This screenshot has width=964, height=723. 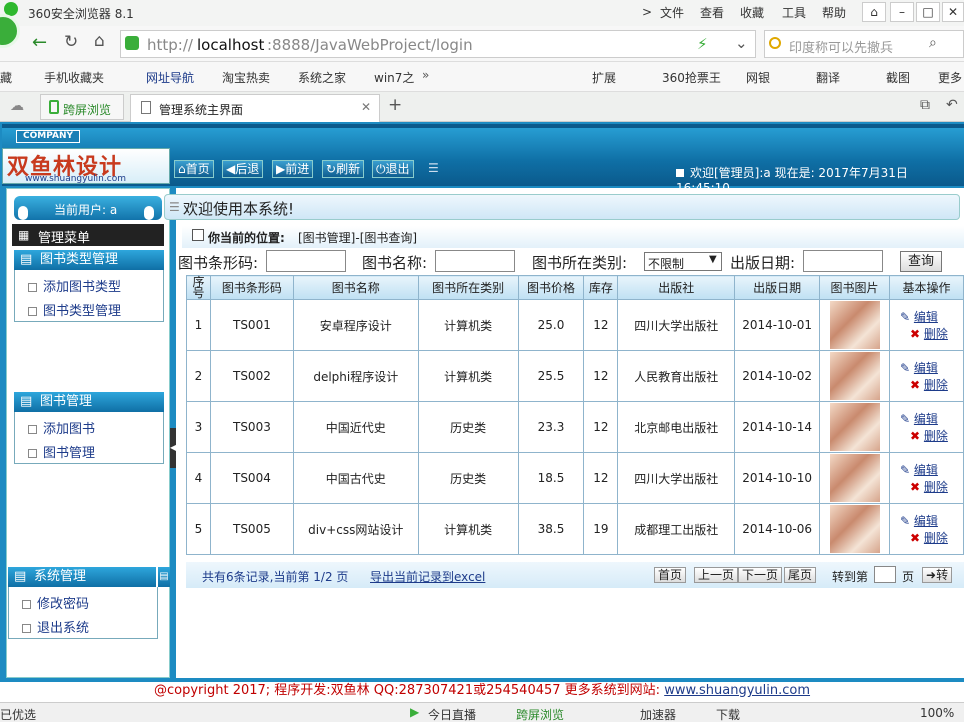 I want to click on menu-view: 查看, so click(x=712, y=12).